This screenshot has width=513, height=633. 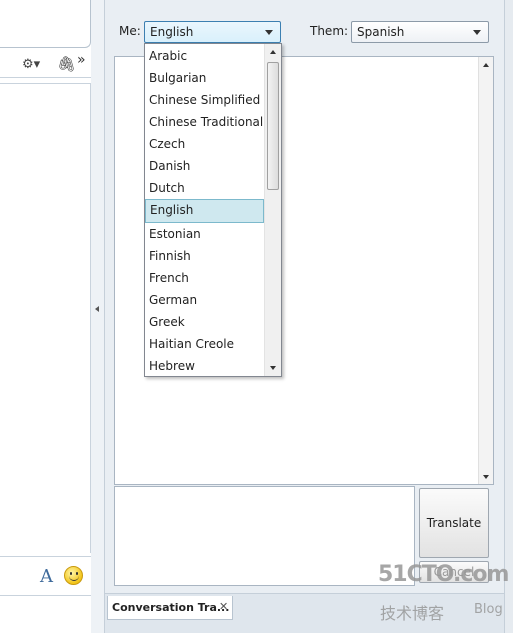 What do you see at coordinates (31, 64) in the screenshot?
I see `people-icon: ⚙▾` at bounding box center [31, 64].